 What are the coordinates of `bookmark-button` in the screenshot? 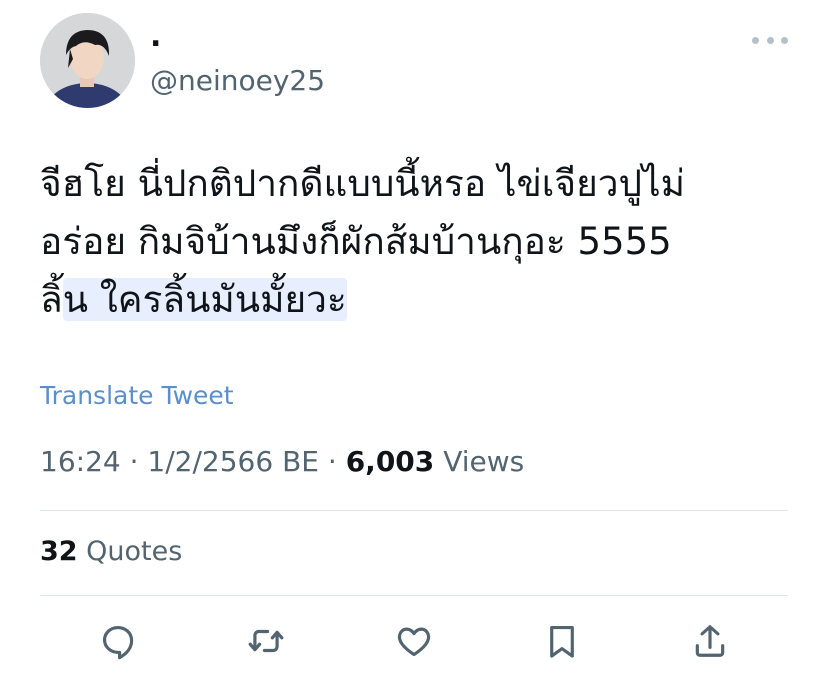 It's located at (562, 641).